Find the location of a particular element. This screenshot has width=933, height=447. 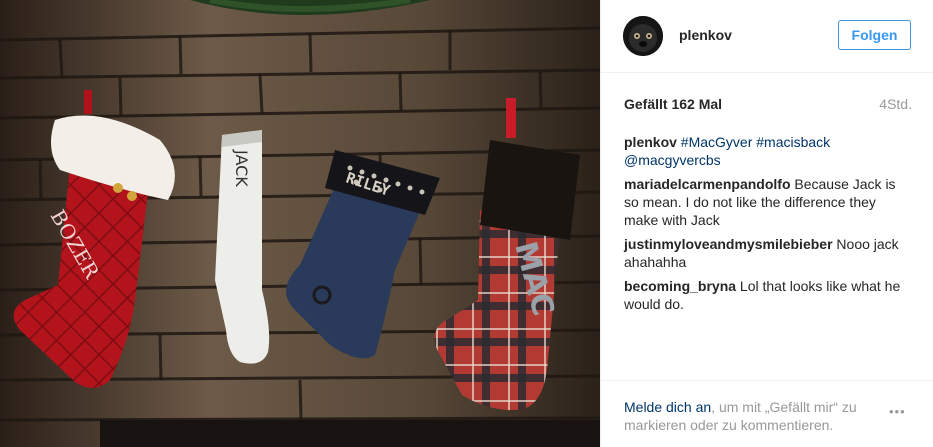

avatar is located at coordinates (643, 36).